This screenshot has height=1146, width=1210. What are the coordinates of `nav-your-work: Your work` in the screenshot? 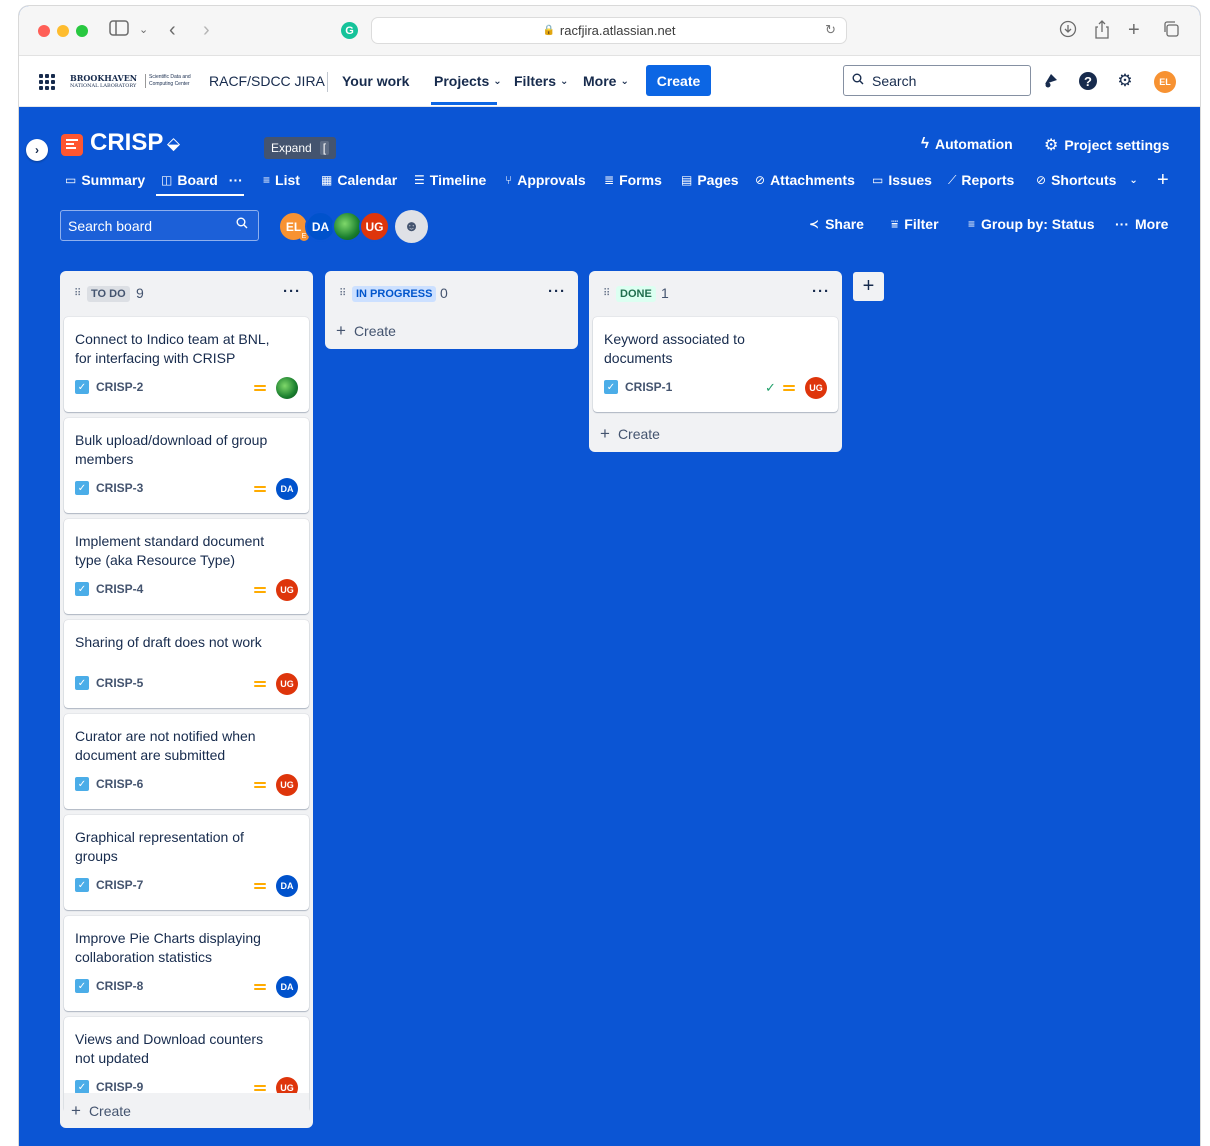 It's located at (375, 81).